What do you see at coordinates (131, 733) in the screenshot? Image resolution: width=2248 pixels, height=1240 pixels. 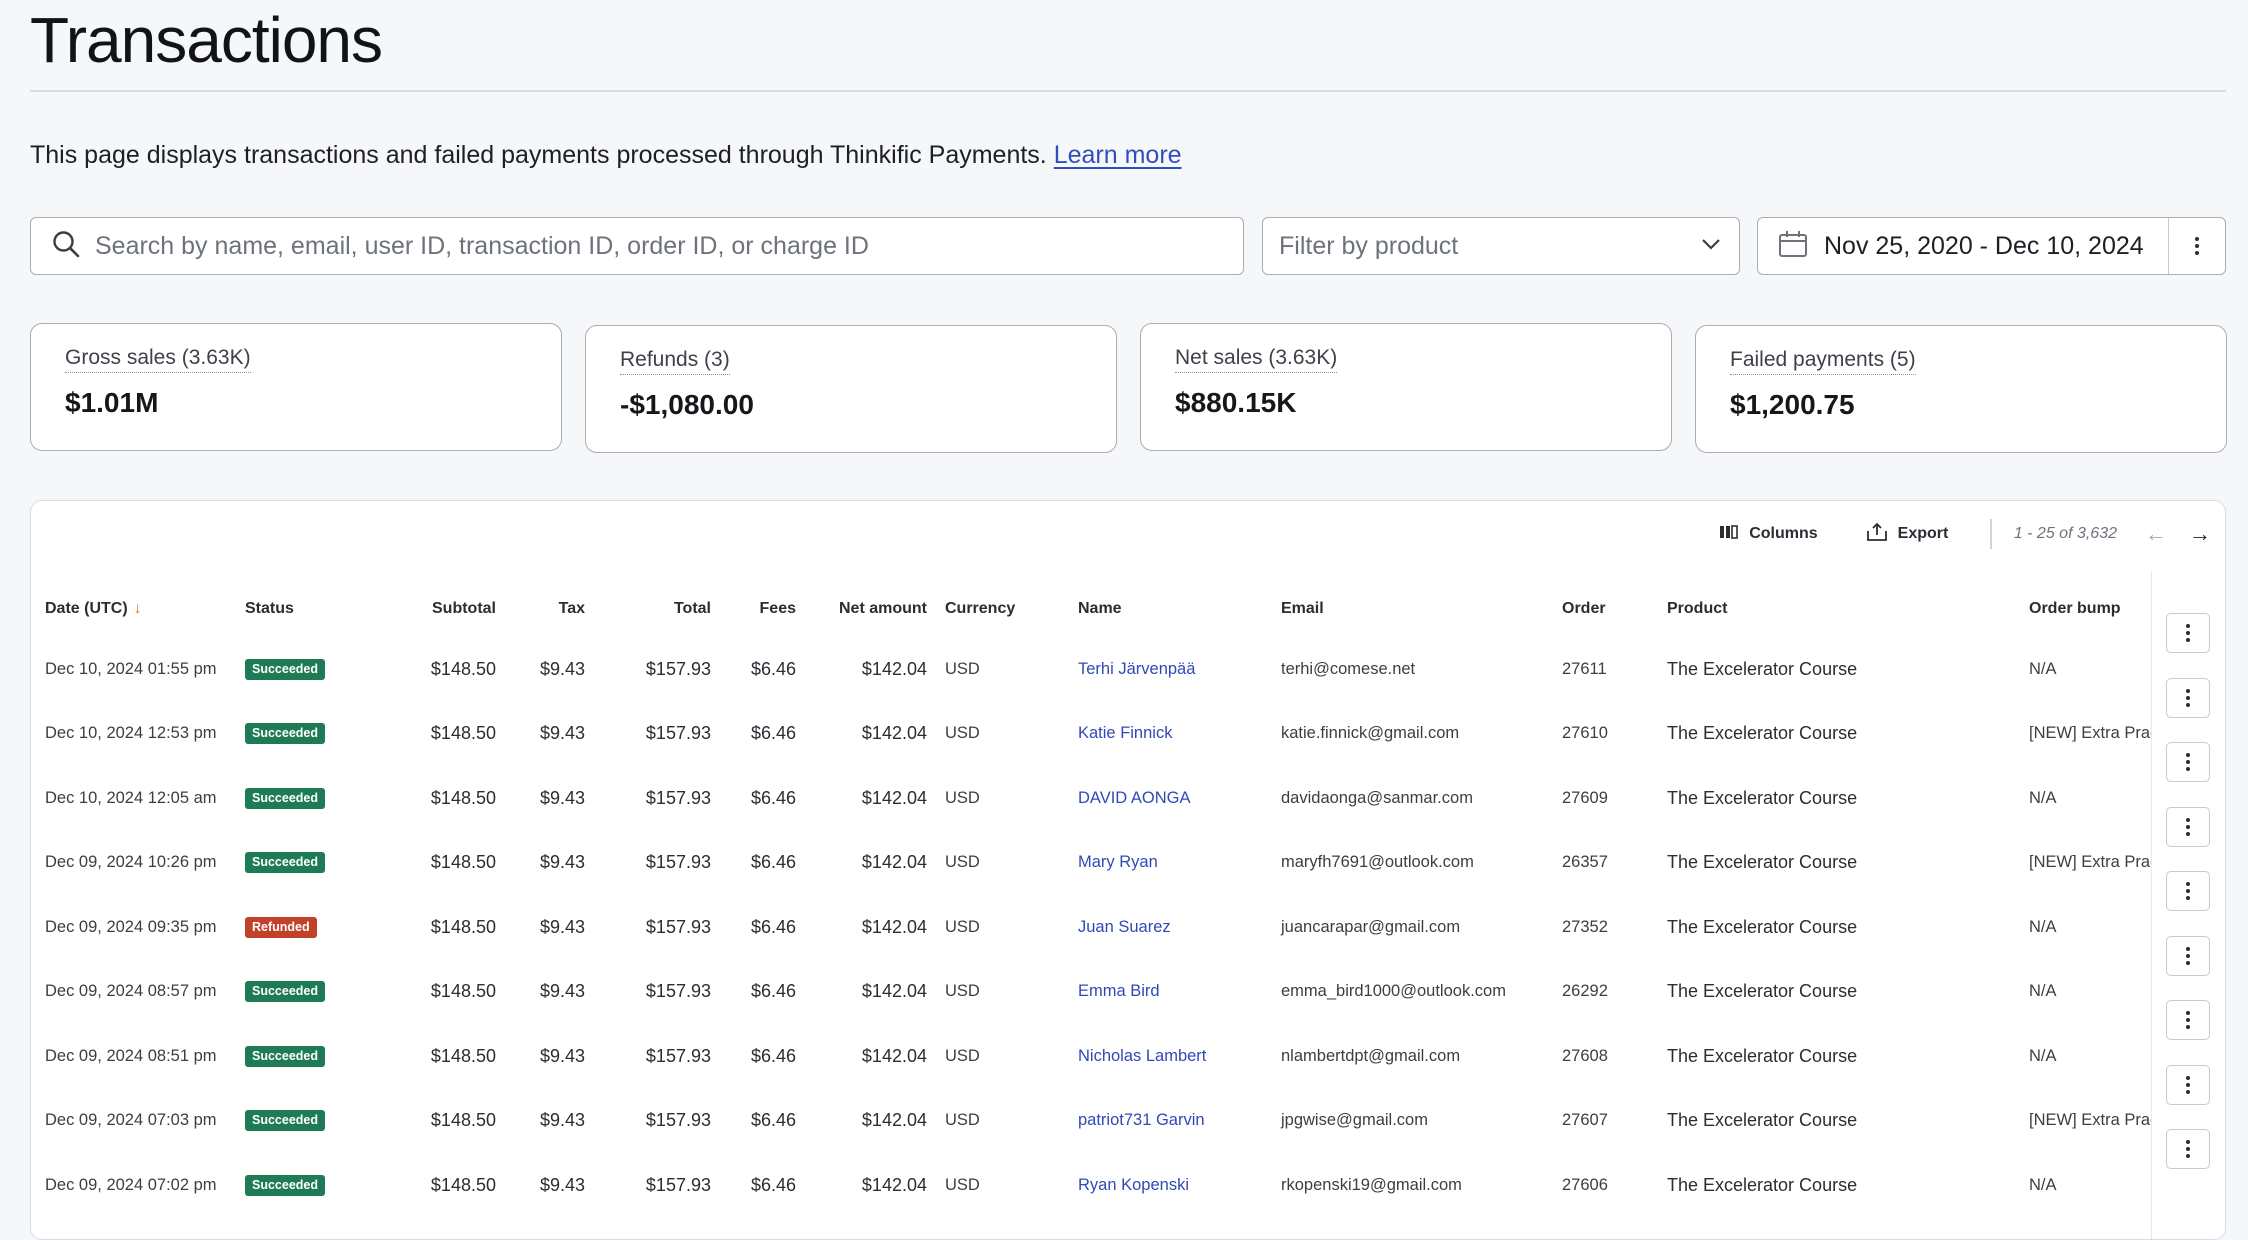 I see `cell-date: Dec 10, 2024 12:53 pm` at bounding box center [131, 733].